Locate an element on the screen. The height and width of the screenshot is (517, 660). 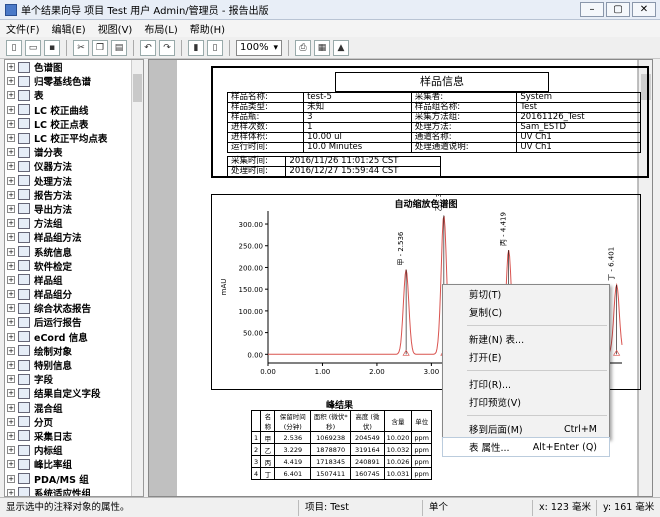
object-icon is located at coordinates (24, 252).